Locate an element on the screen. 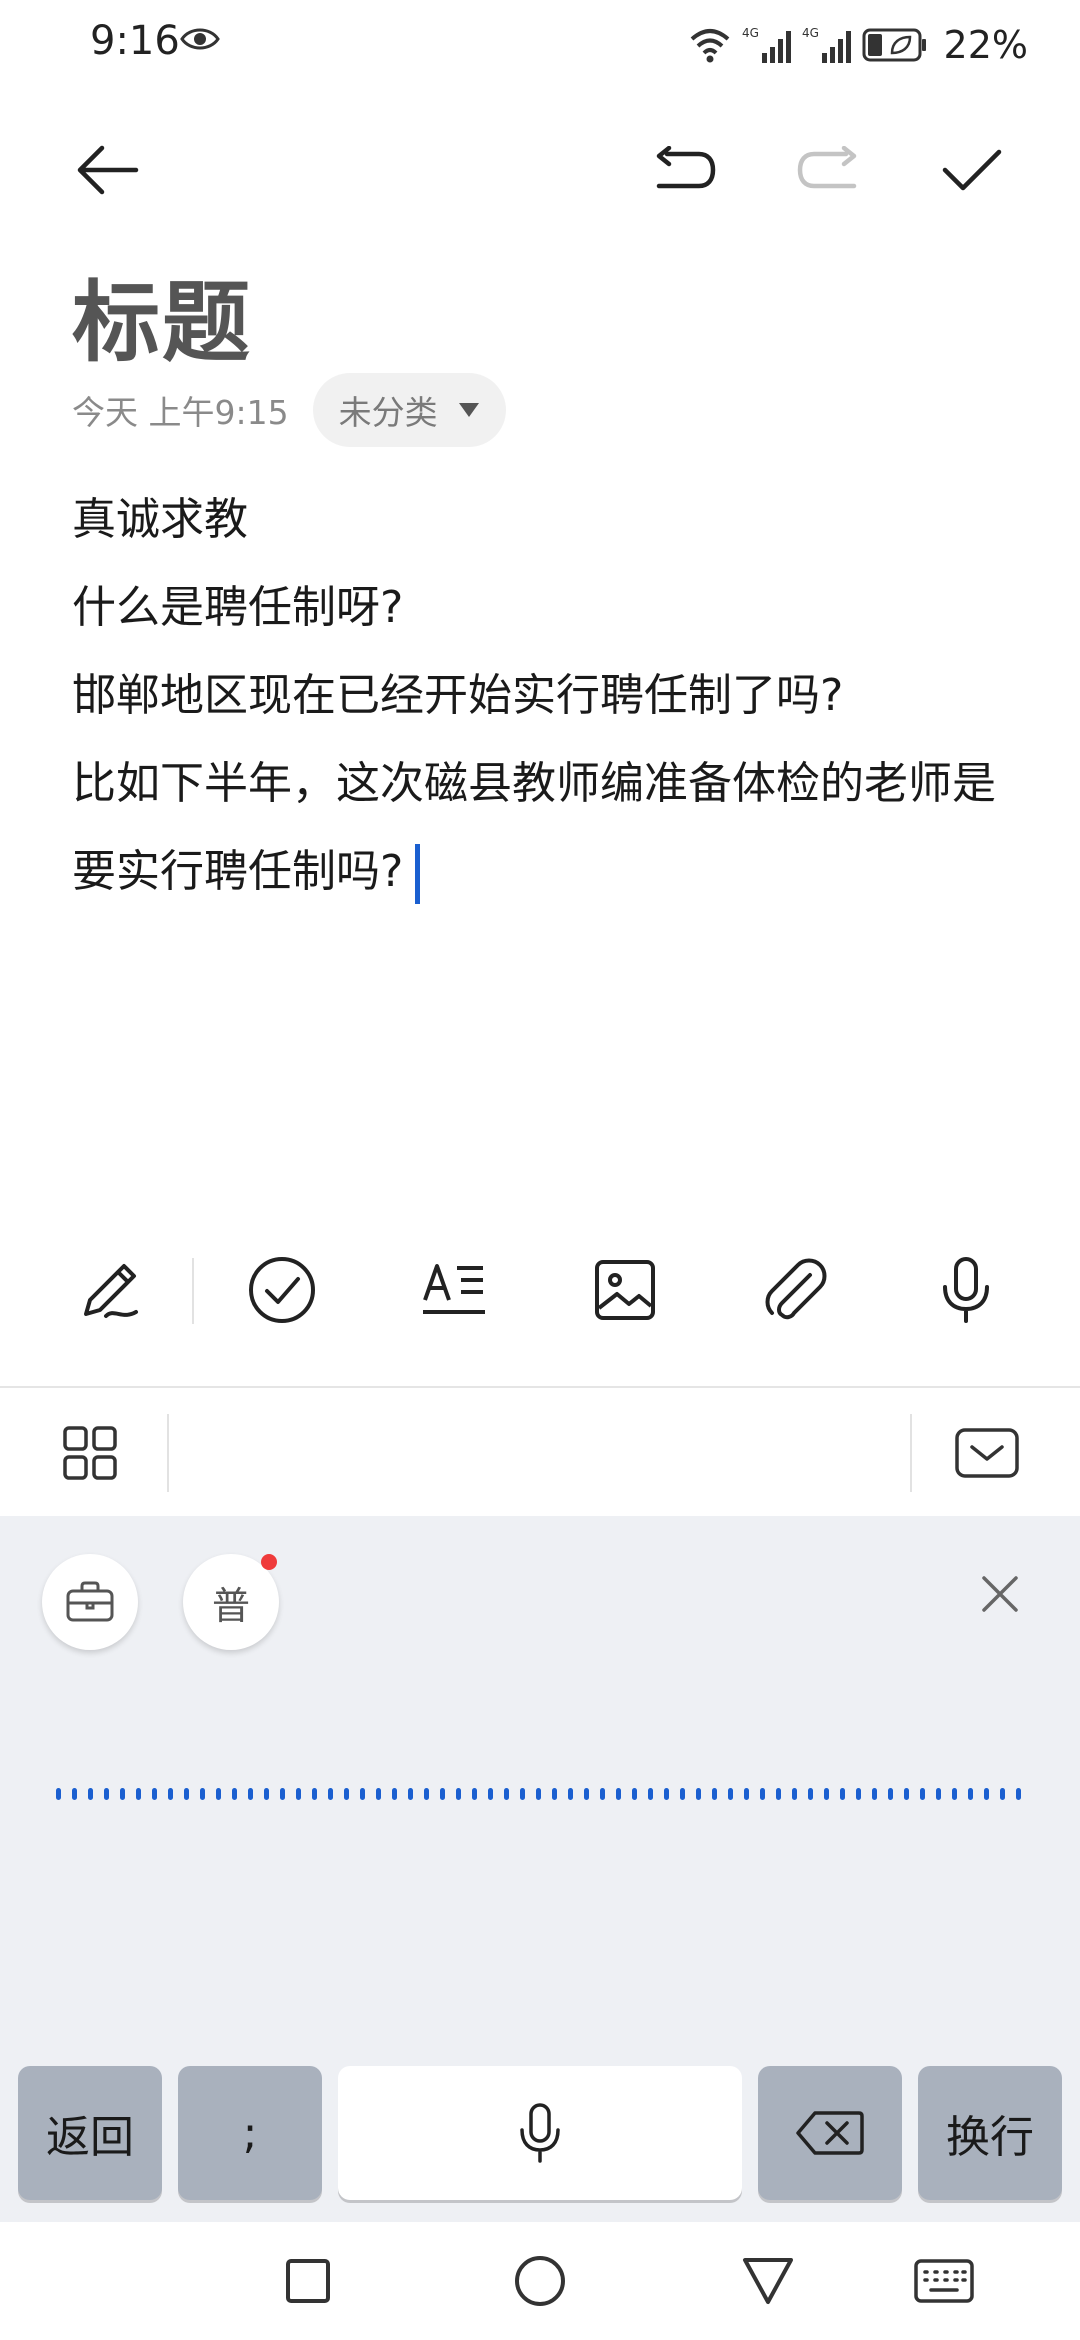 Image resolution: width=1080 pixels, height=2340 pixels. battery-percentage: 22% is located at coordinates (985, 45).